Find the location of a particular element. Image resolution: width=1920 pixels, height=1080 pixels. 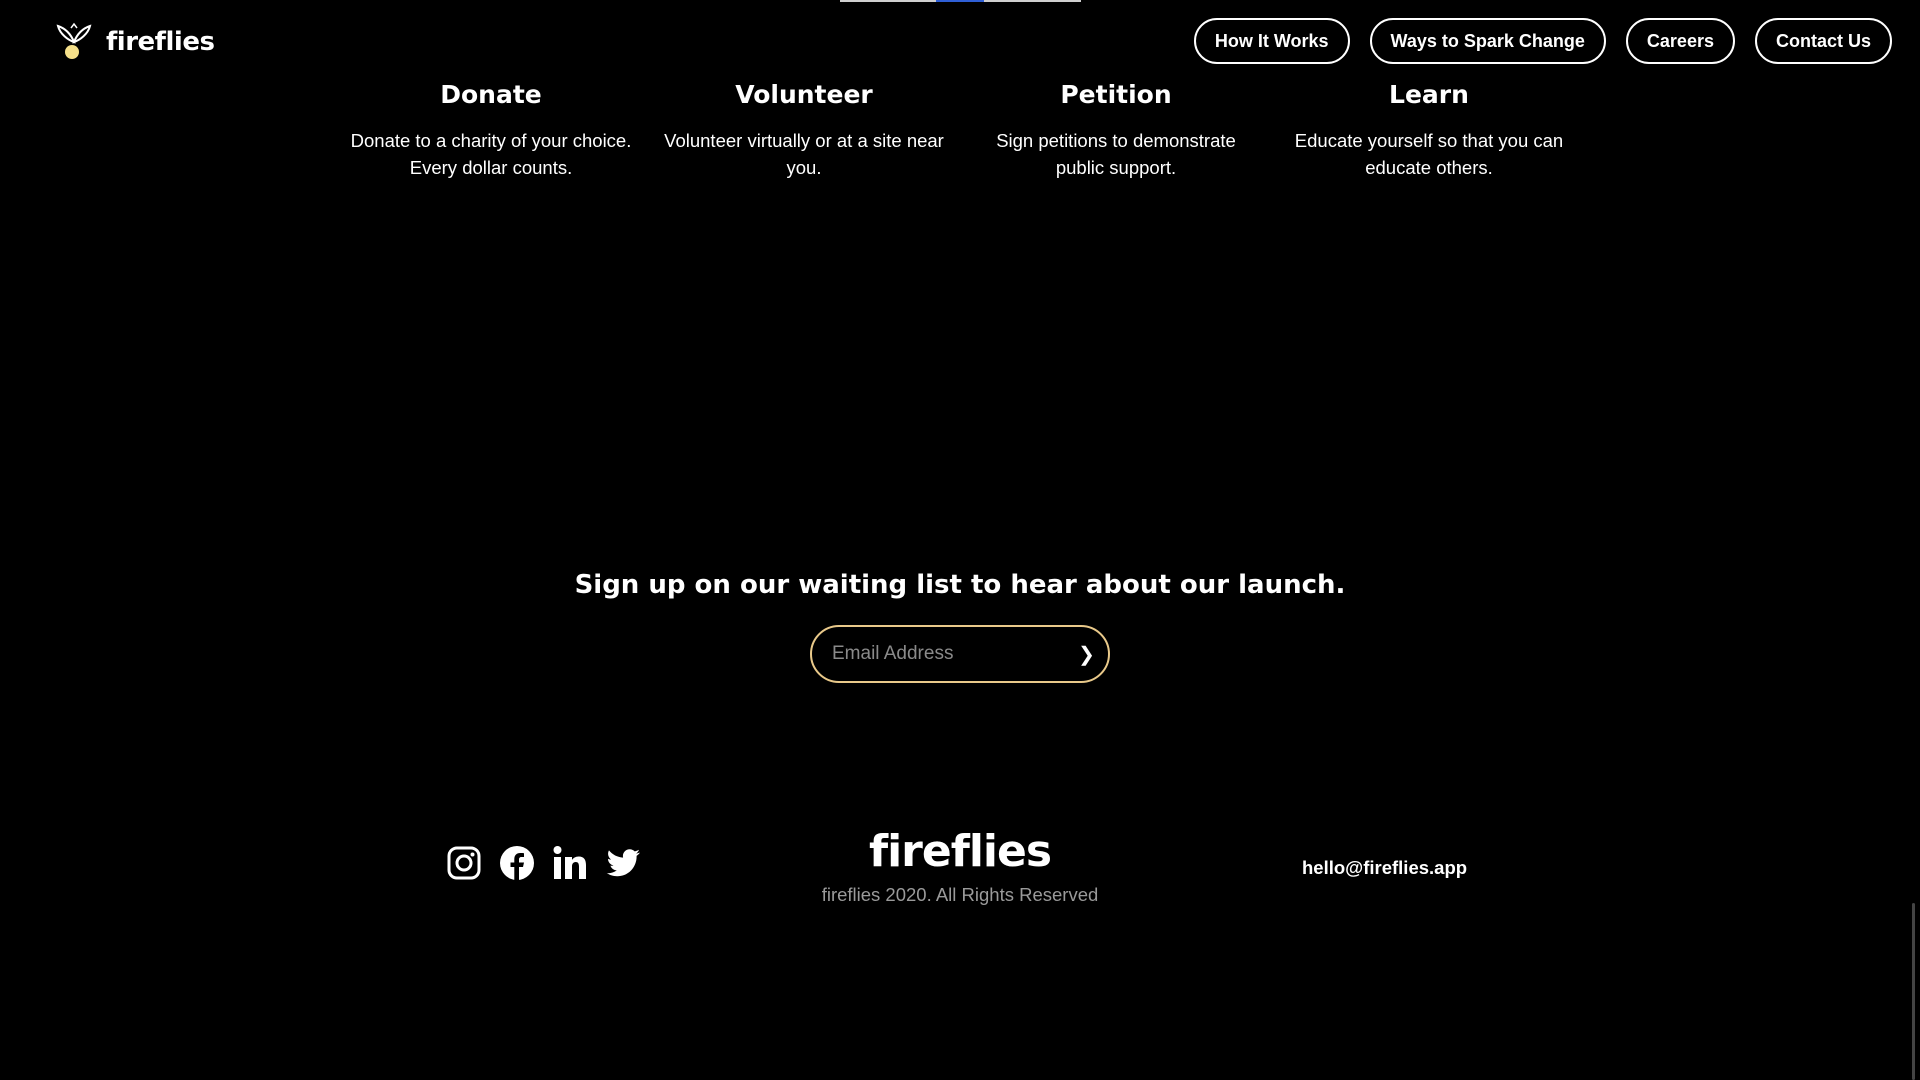

footer-email-link: hello@fireflies.app is located at coordinates (1384, 868).